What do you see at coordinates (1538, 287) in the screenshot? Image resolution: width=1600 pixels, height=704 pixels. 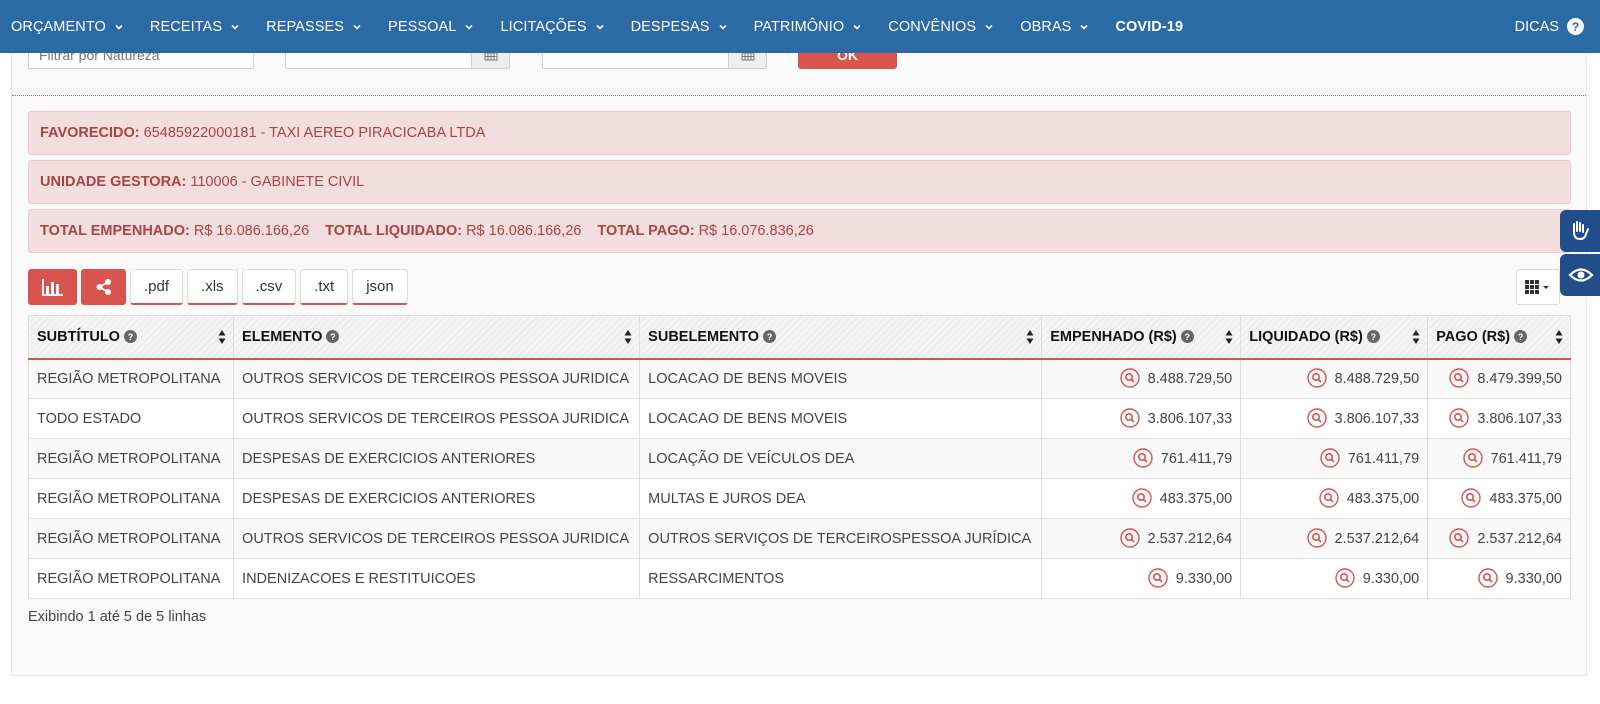 I see `columns-toggle-button` at bounding box center [1538, 287].